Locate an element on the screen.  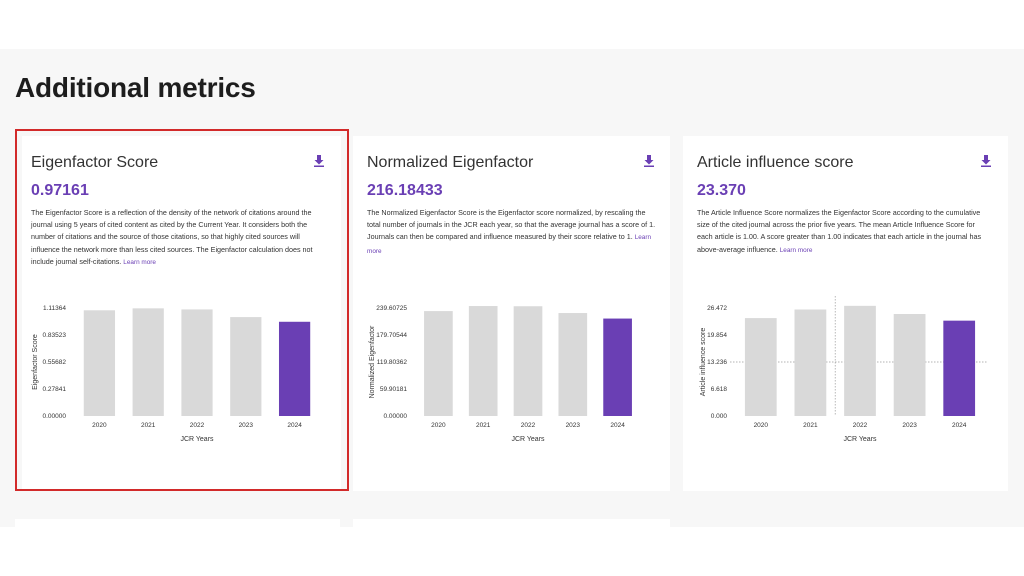
card-title: Eigenfactor Score is located at coordinates (95, 162).